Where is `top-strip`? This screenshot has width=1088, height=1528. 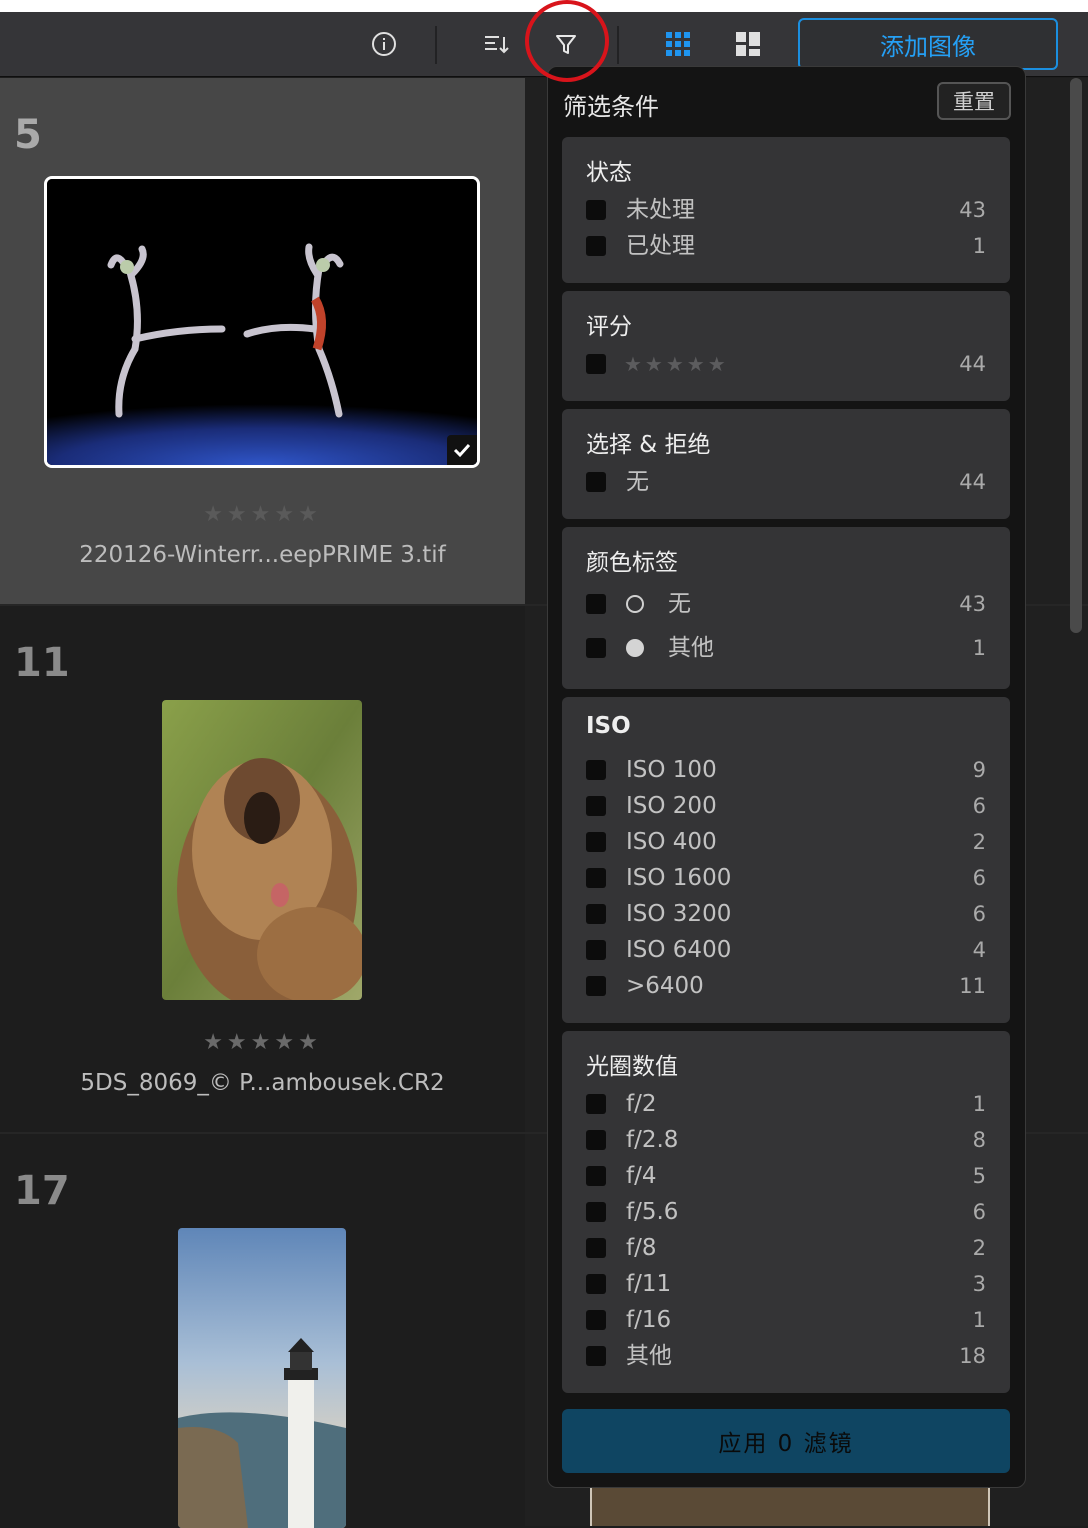
top-strip is located at coordinates (544, 6).